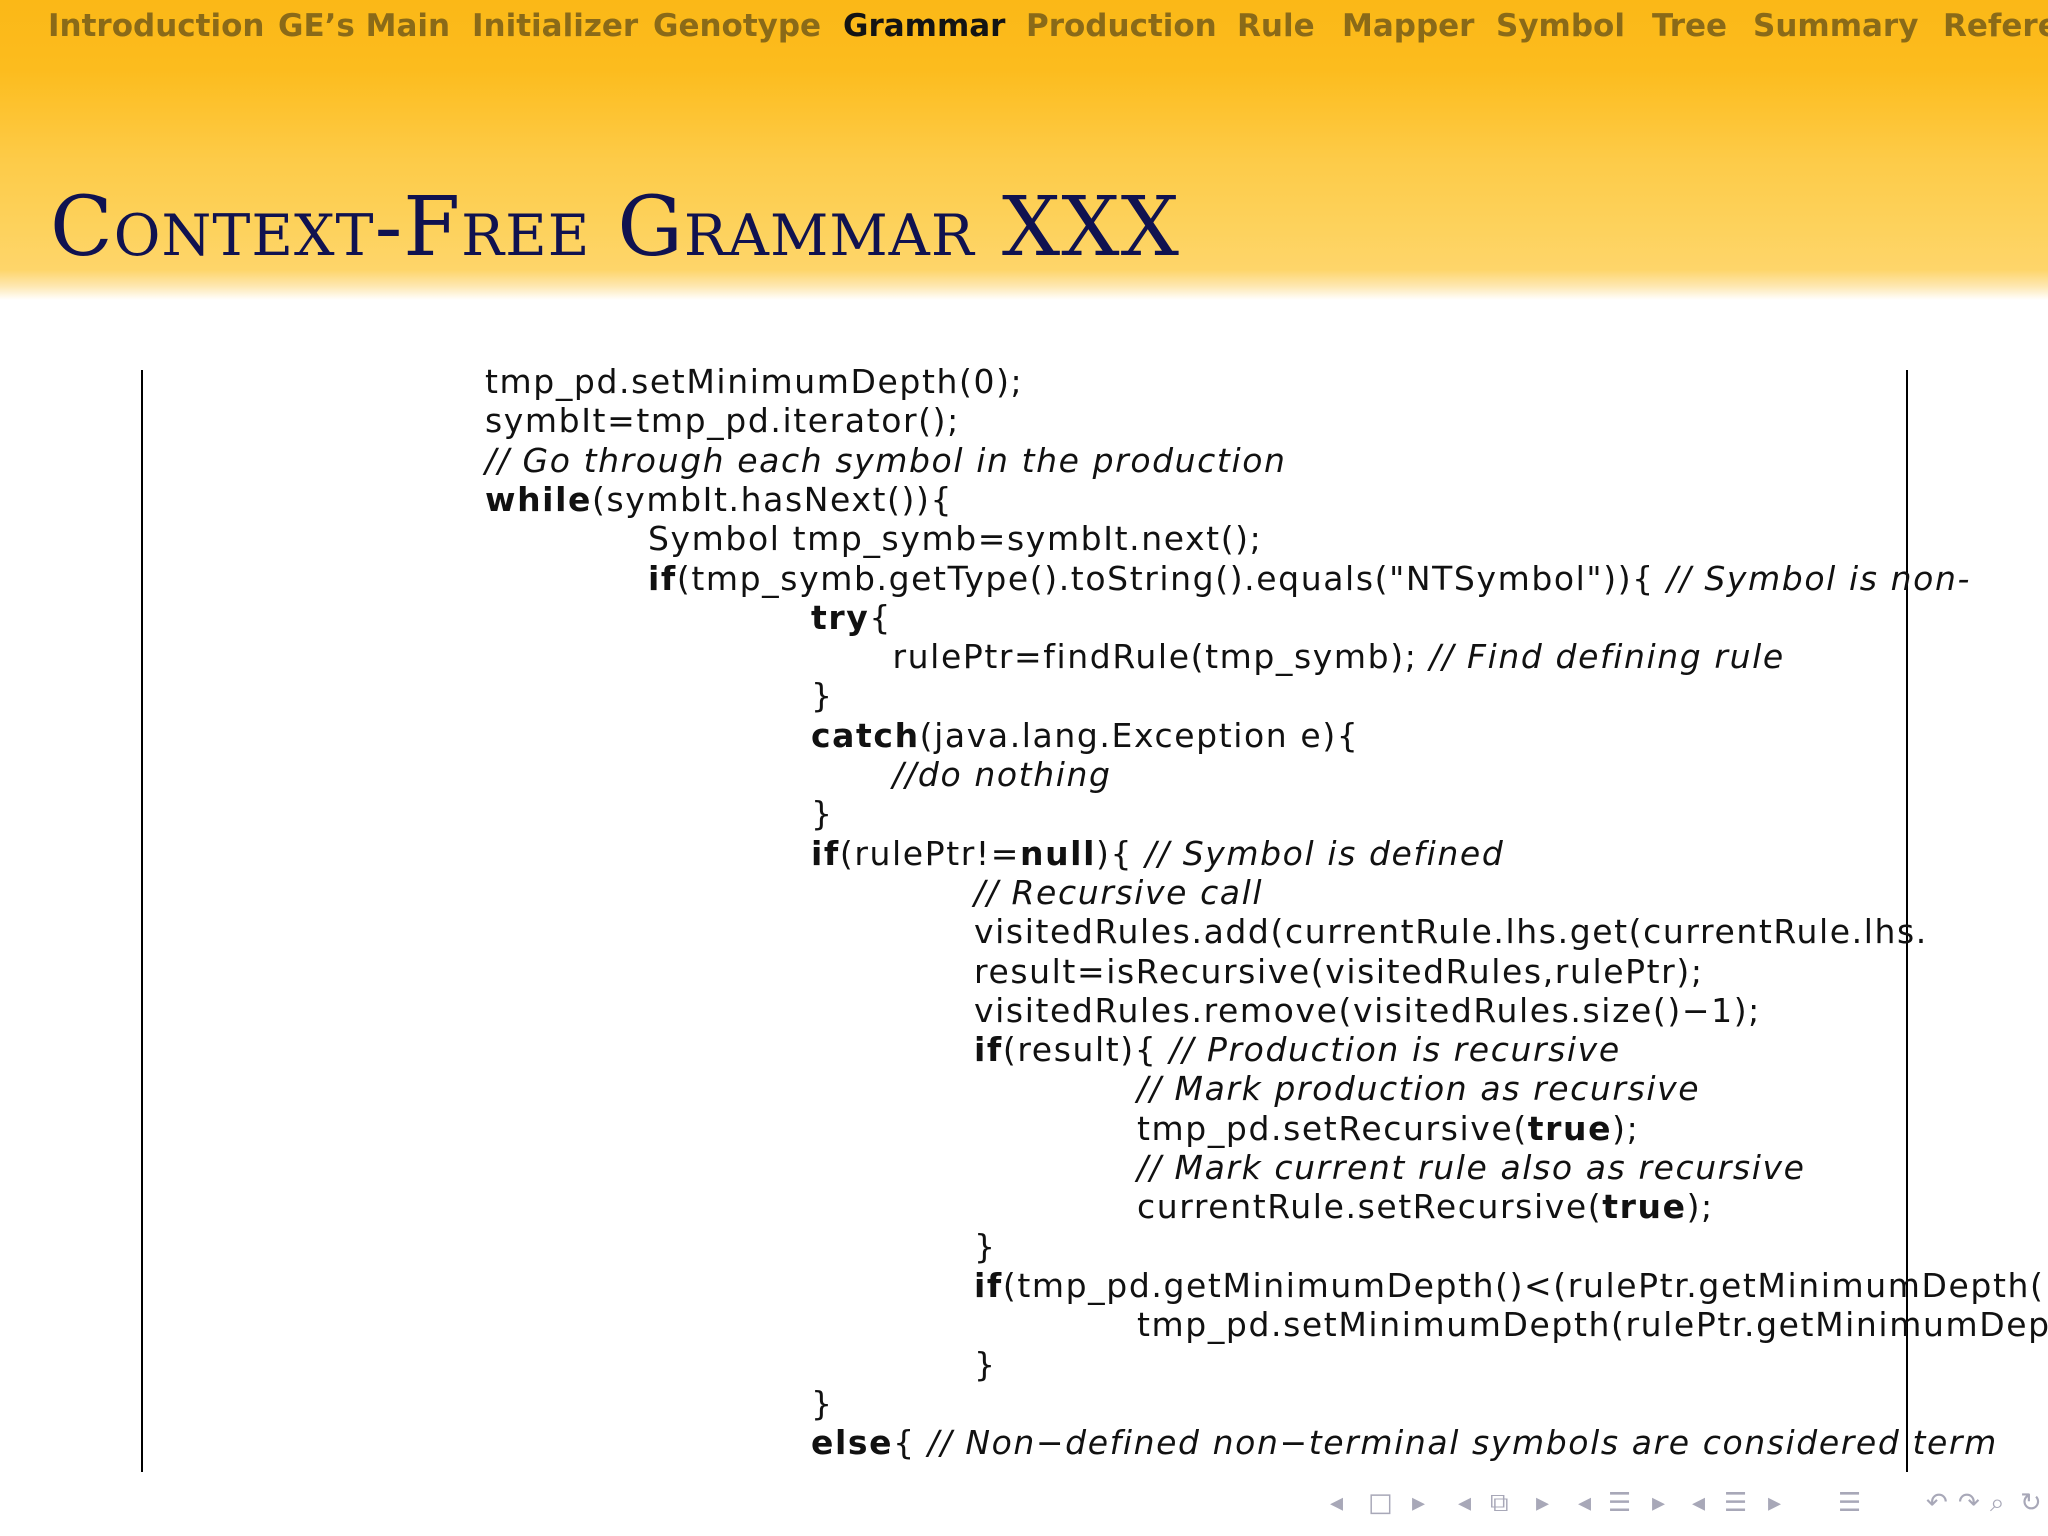 Image resolution: width=2048 pixels, height=1536 pixels. I want to click on code-text: (rulePtr!=, so click(929, 853).